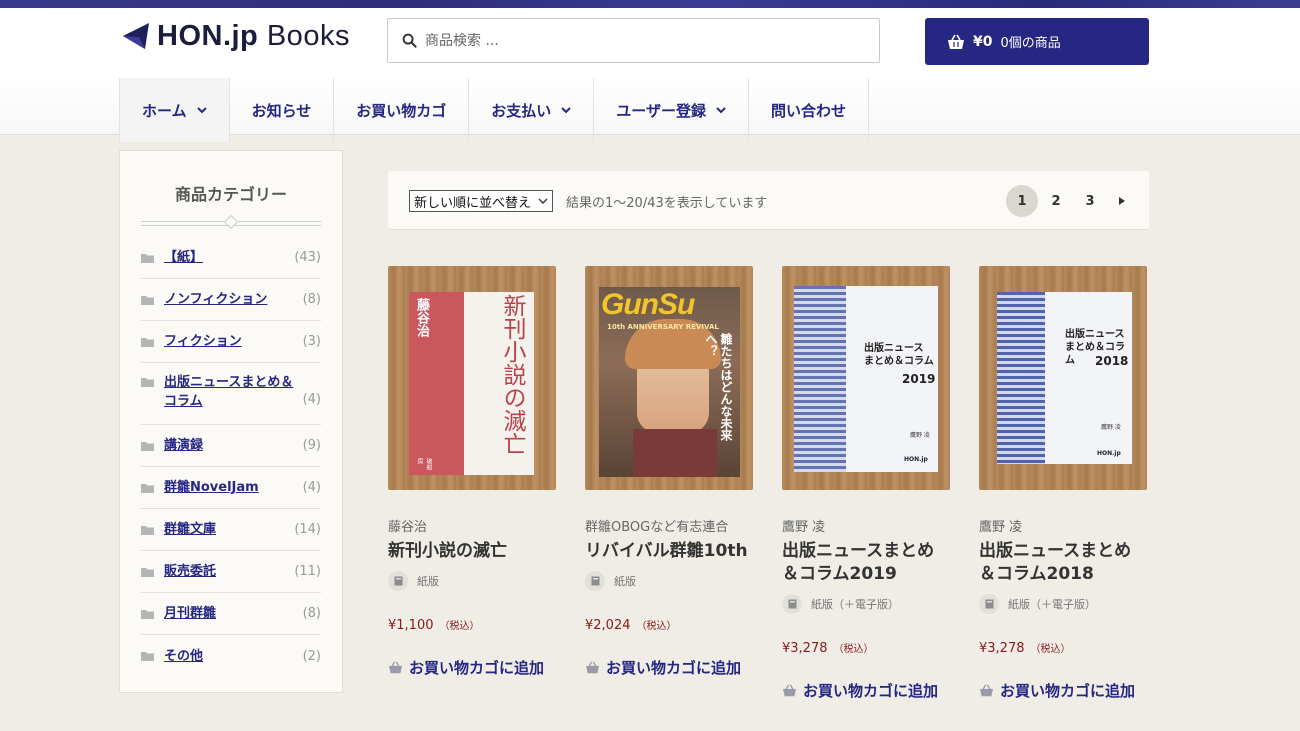 The width and height of the screenshot is (1300, 731). What do you see at coordinates (233, 613) in the screenshot?
I see `category-link: 月刊群雛` at bounding box center [233, 613].